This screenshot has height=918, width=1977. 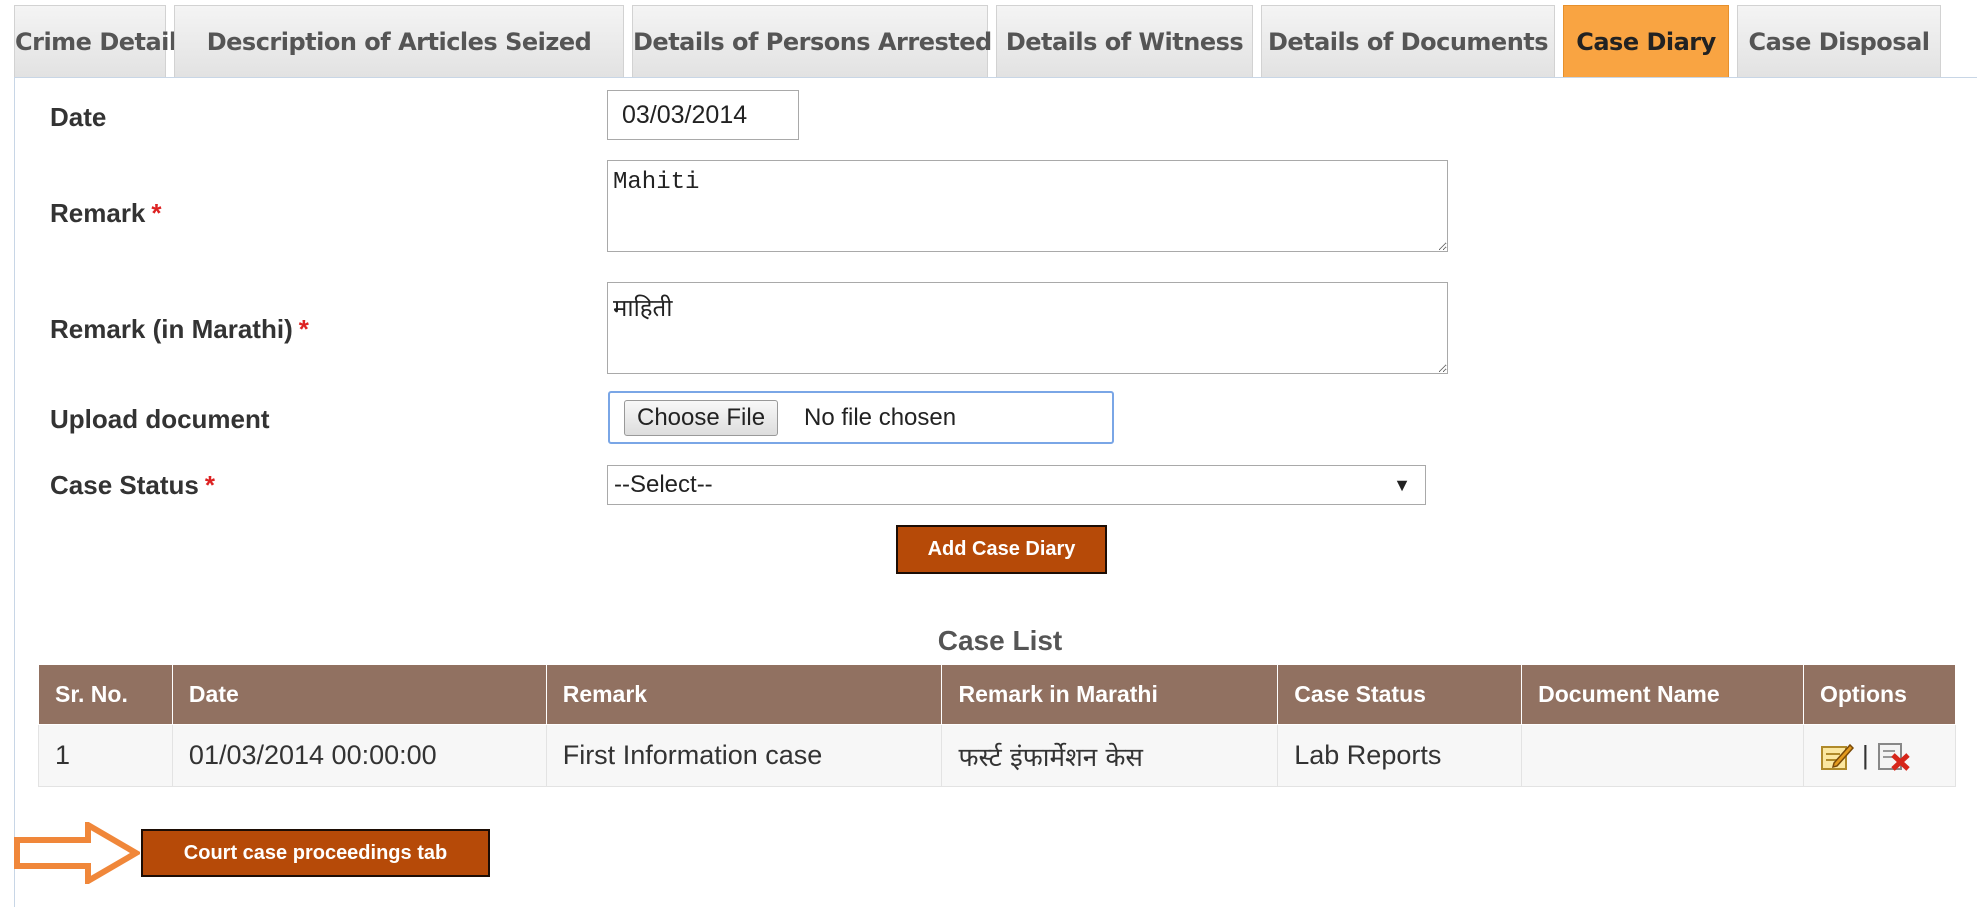 What do you see at coordinates (1662, 755) in the screenshot?
I see `cell-document-name` at bounding box center [1662, 755].